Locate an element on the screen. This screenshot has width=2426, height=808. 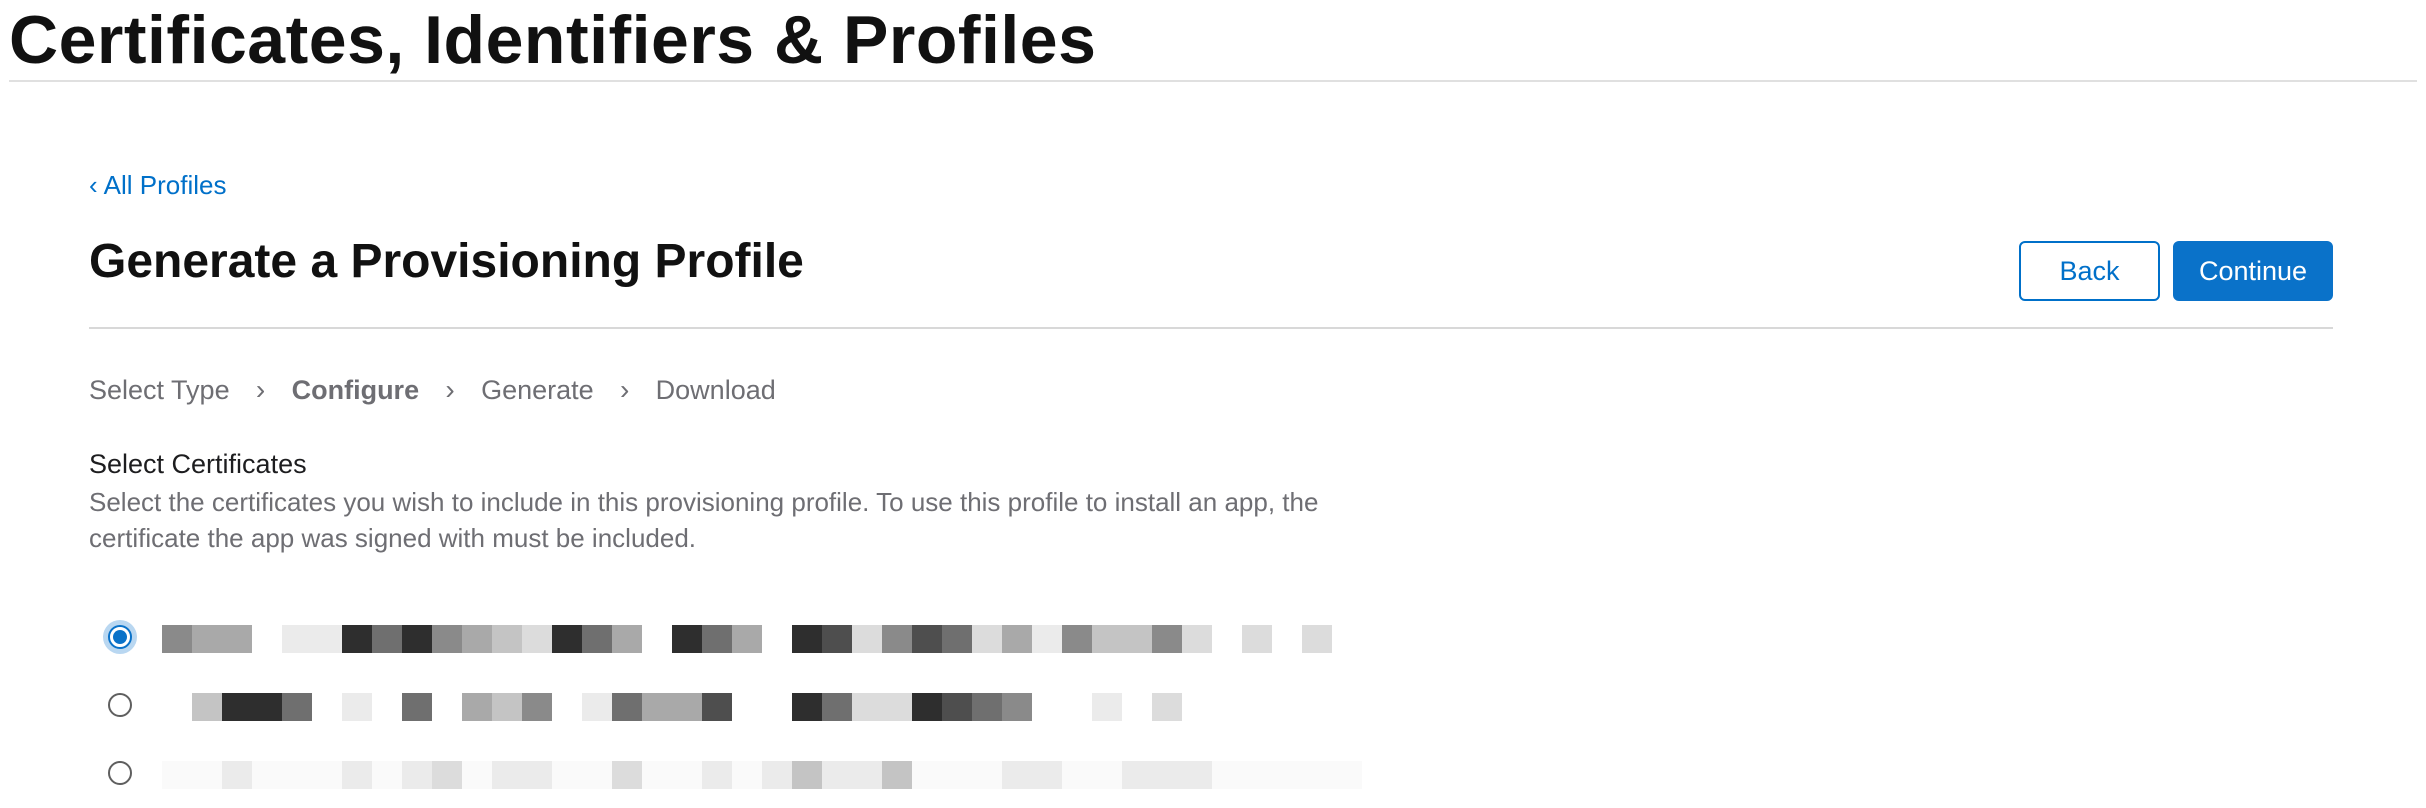
step-download: Download is located at coordinates (715, 389).